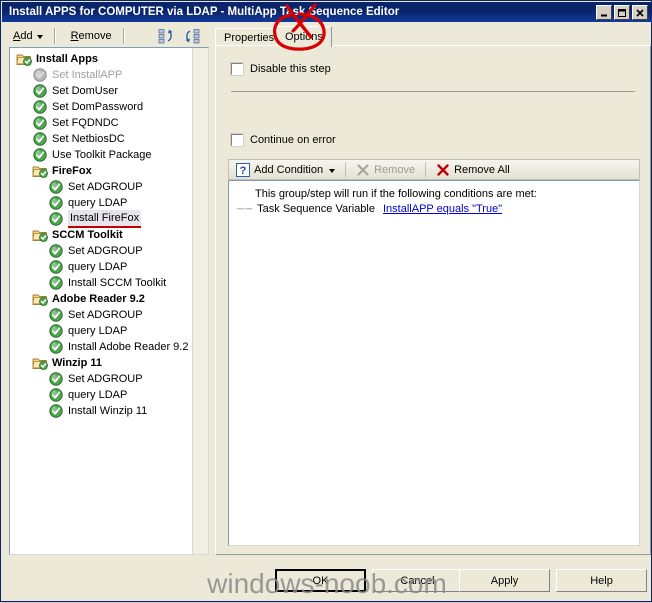  I want to click on add-condition-button: ? Add Condition, so click(285, 169).